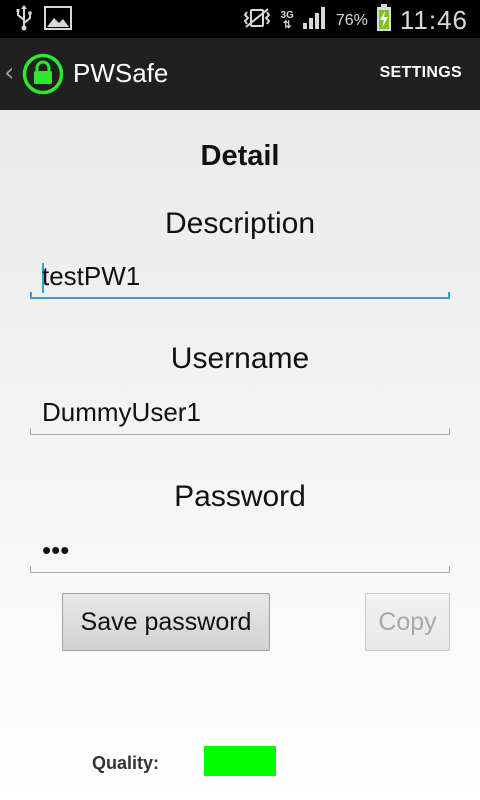 The width and height of the screenshot is (480, 800). What do you see at coordinates (56, 550) in the screenshot?
I see `password-value: •••` at bounding box center [56, 550].